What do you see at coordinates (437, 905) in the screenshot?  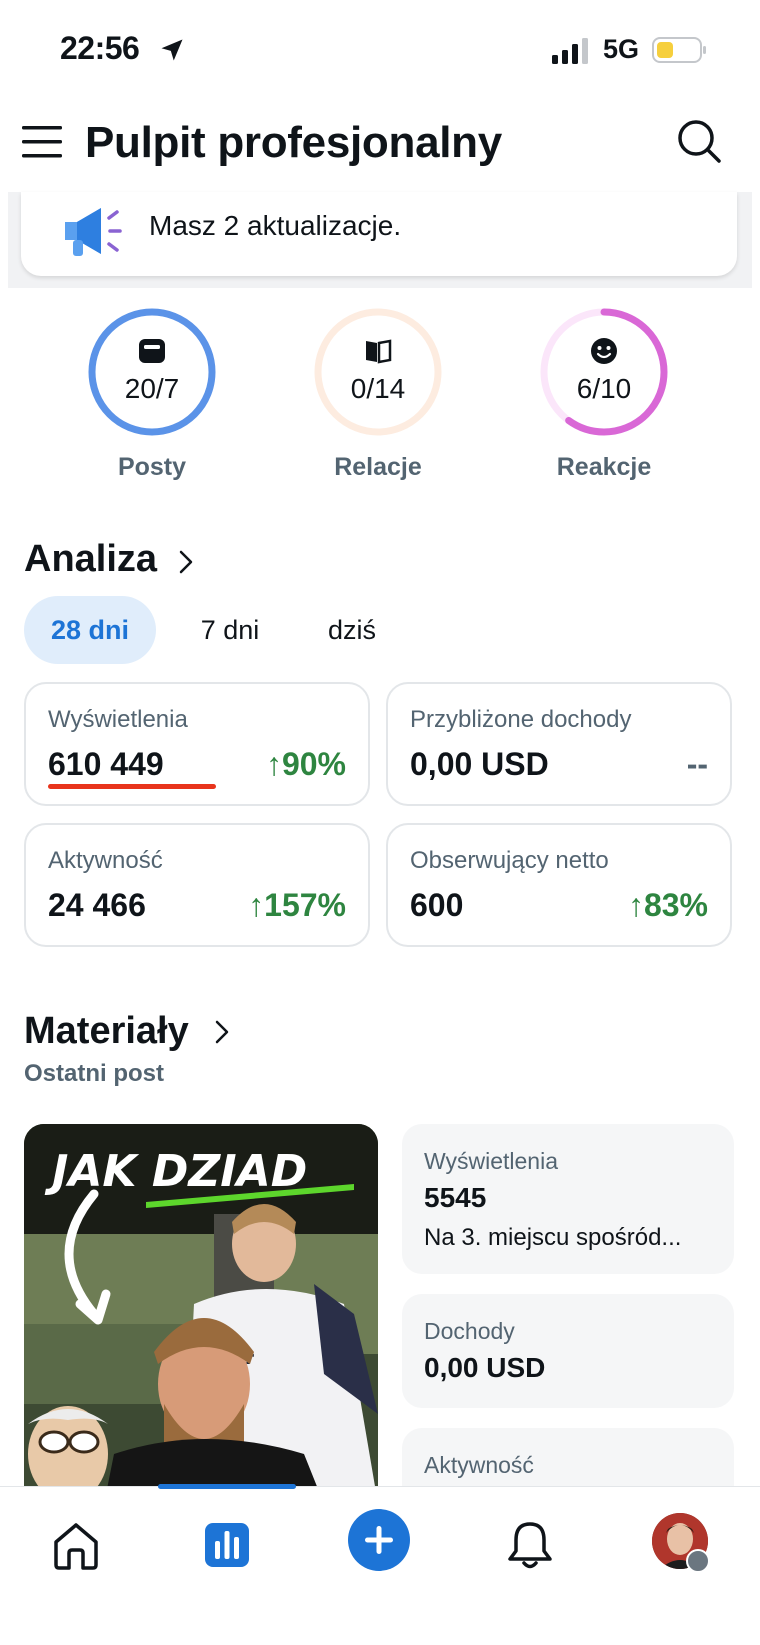 I see `metric-value: 600` at bounding box center [437, 905].